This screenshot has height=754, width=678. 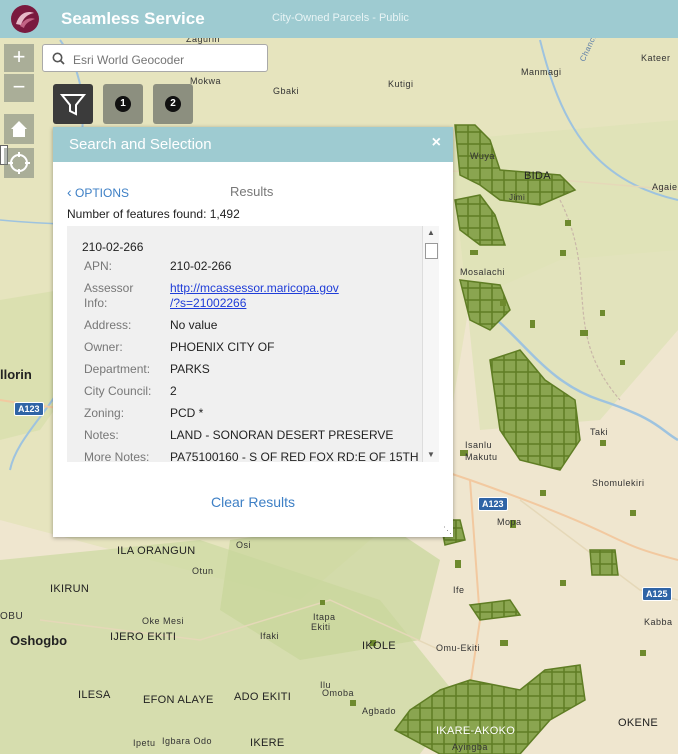 I want to click on map-label-ilorin: llorin, so click(x=16, y=374).